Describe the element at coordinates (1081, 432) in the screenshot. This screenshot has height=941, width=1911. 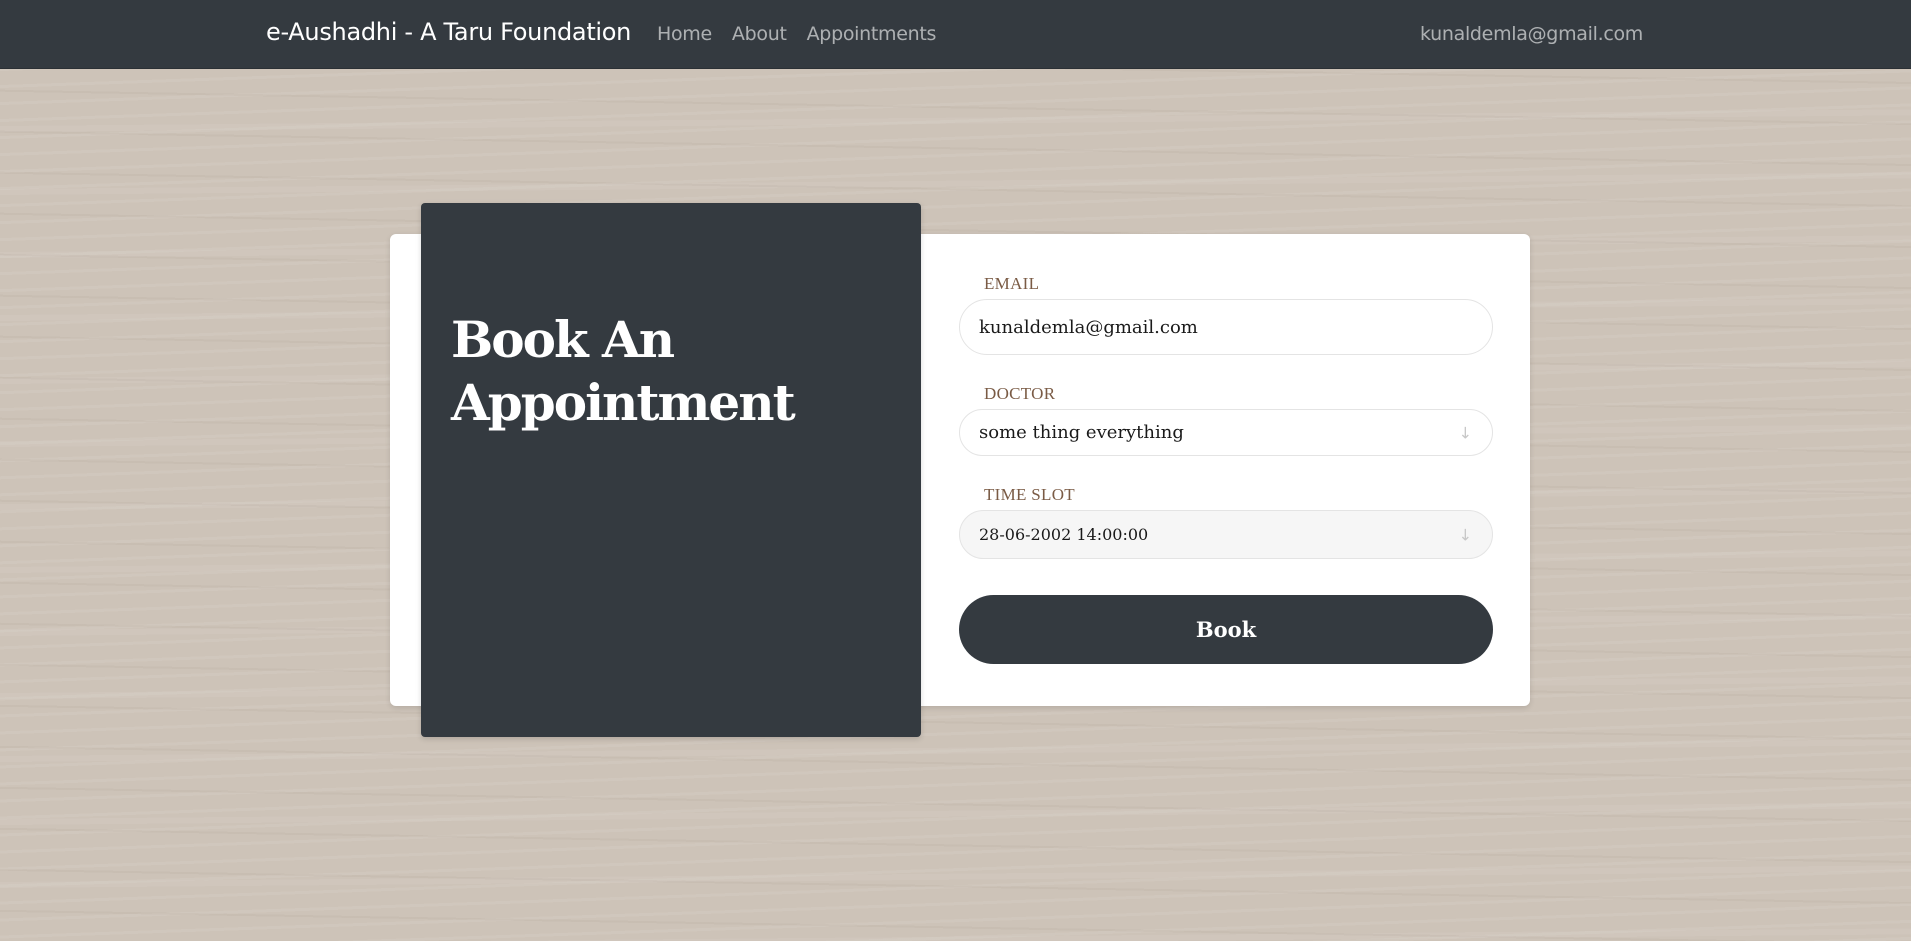
I see `doctor-selected-value: some thing everything` at that location.